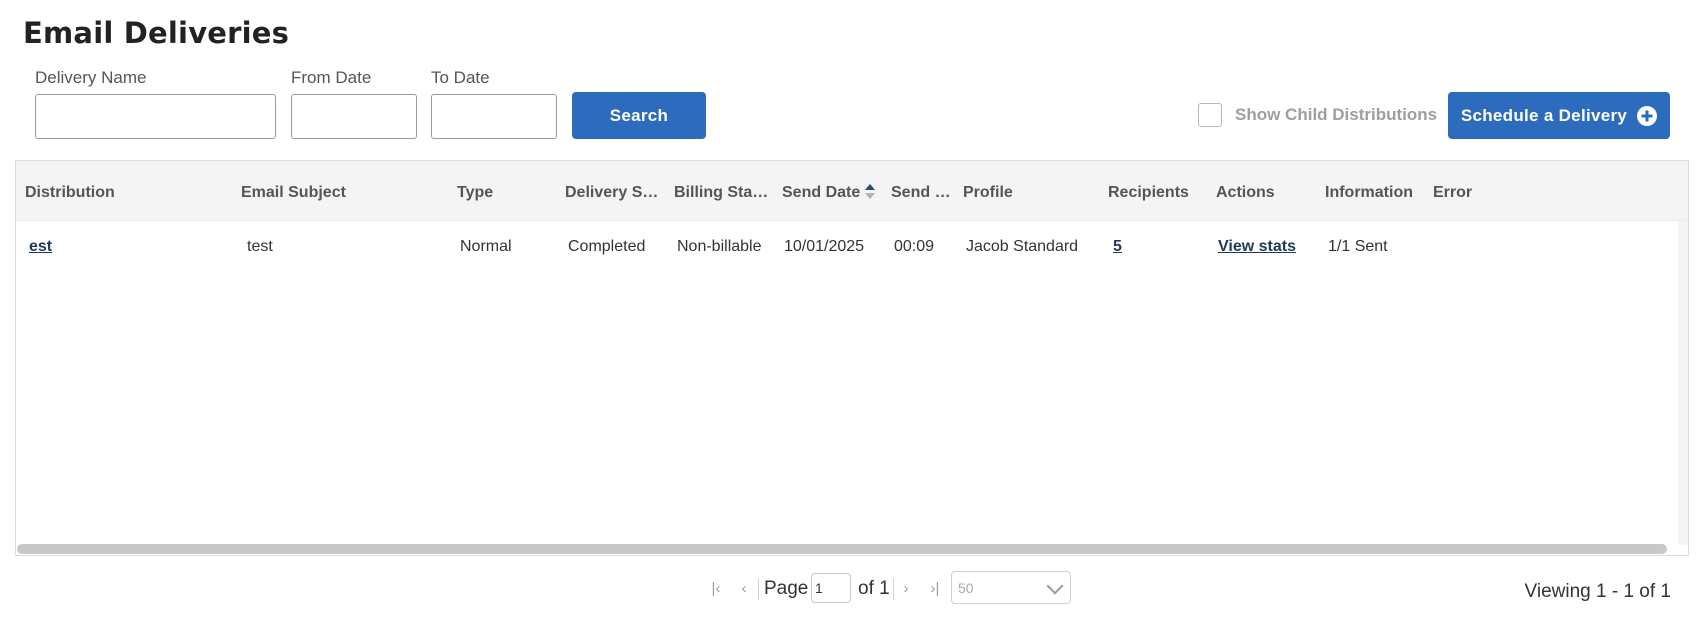 The image size is (1702, 630). I want to click on page-number-input, so click(831, 588).